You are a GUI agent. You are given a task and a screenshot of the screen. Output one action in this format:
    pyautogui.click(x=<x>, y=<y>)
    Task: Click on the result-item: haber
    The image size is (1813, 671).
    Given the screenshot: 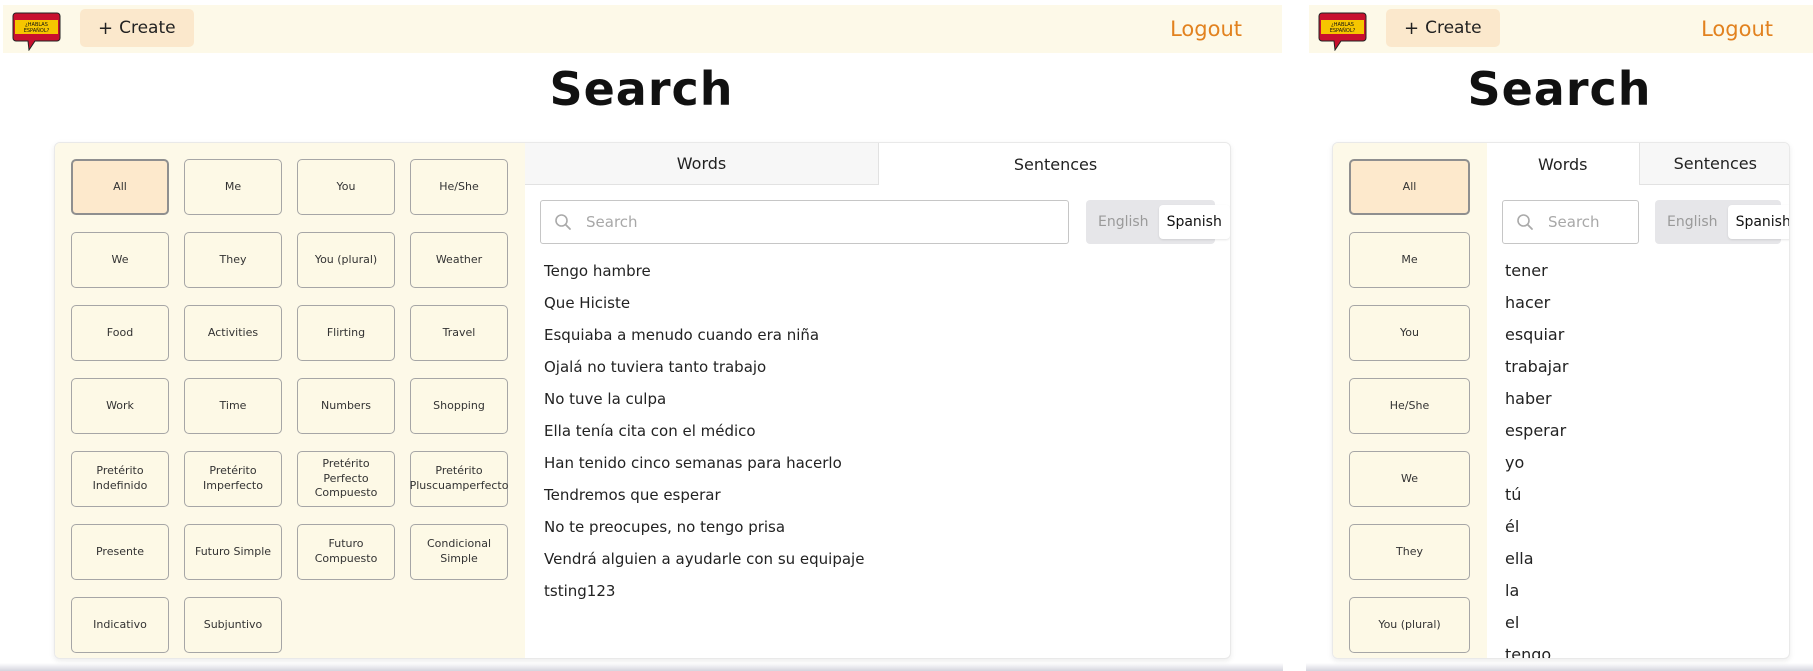 What is the action you would take?
    pyautogui.click(x=1536, y=399)
    